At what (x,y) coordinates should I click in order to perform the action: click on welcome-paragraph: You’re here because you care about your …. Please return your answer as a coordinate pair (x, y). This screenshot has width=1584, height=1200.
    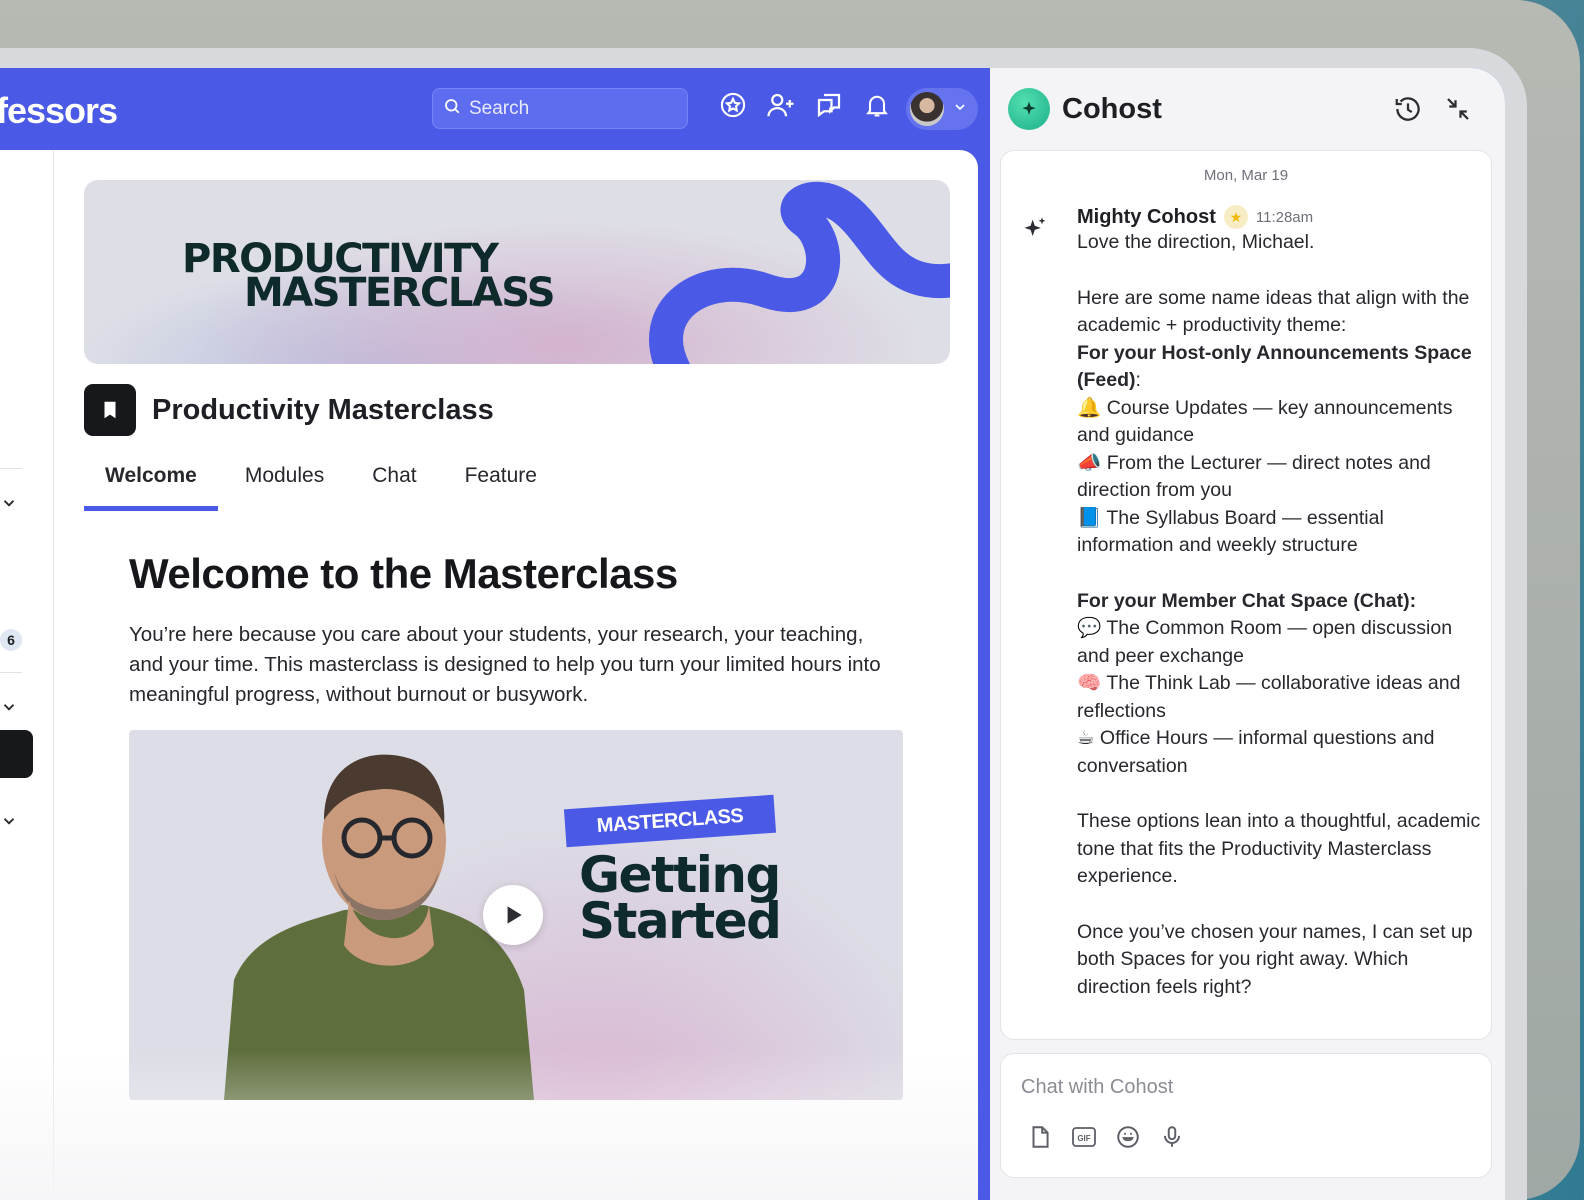
    Looking at the image, I should click on (505, 664).